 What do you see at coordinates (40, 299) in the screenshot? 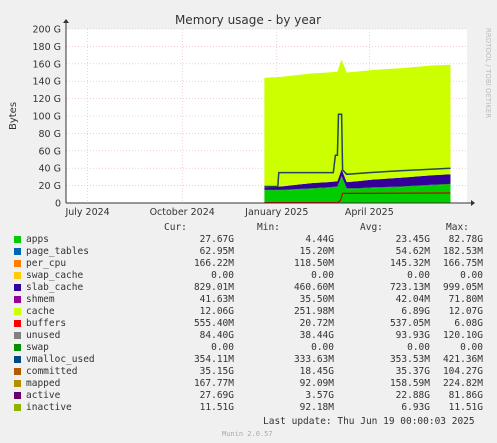
I see `legend-name: shmem` at bounding box center [40, 299].